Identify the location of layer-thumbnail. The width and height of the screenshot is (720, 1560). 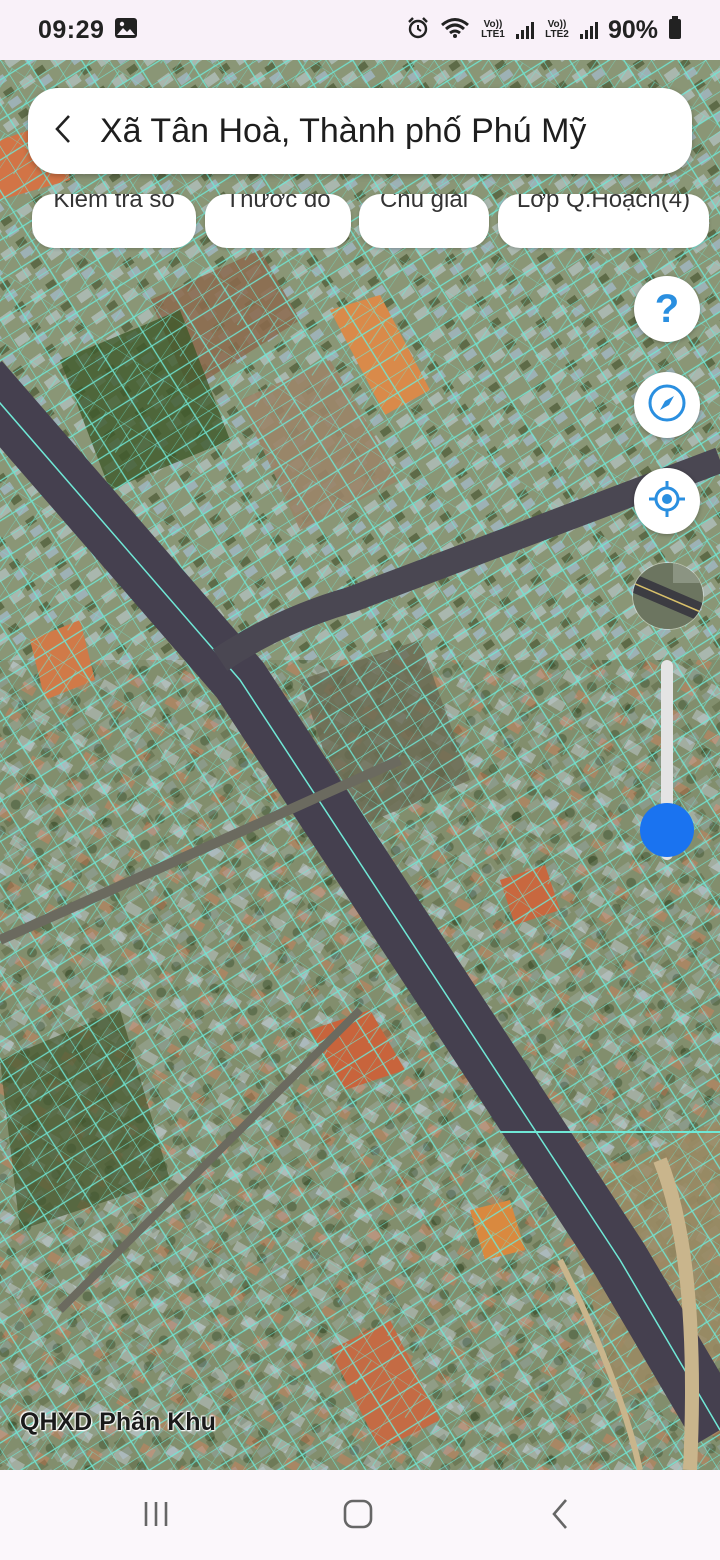
(668, 596).